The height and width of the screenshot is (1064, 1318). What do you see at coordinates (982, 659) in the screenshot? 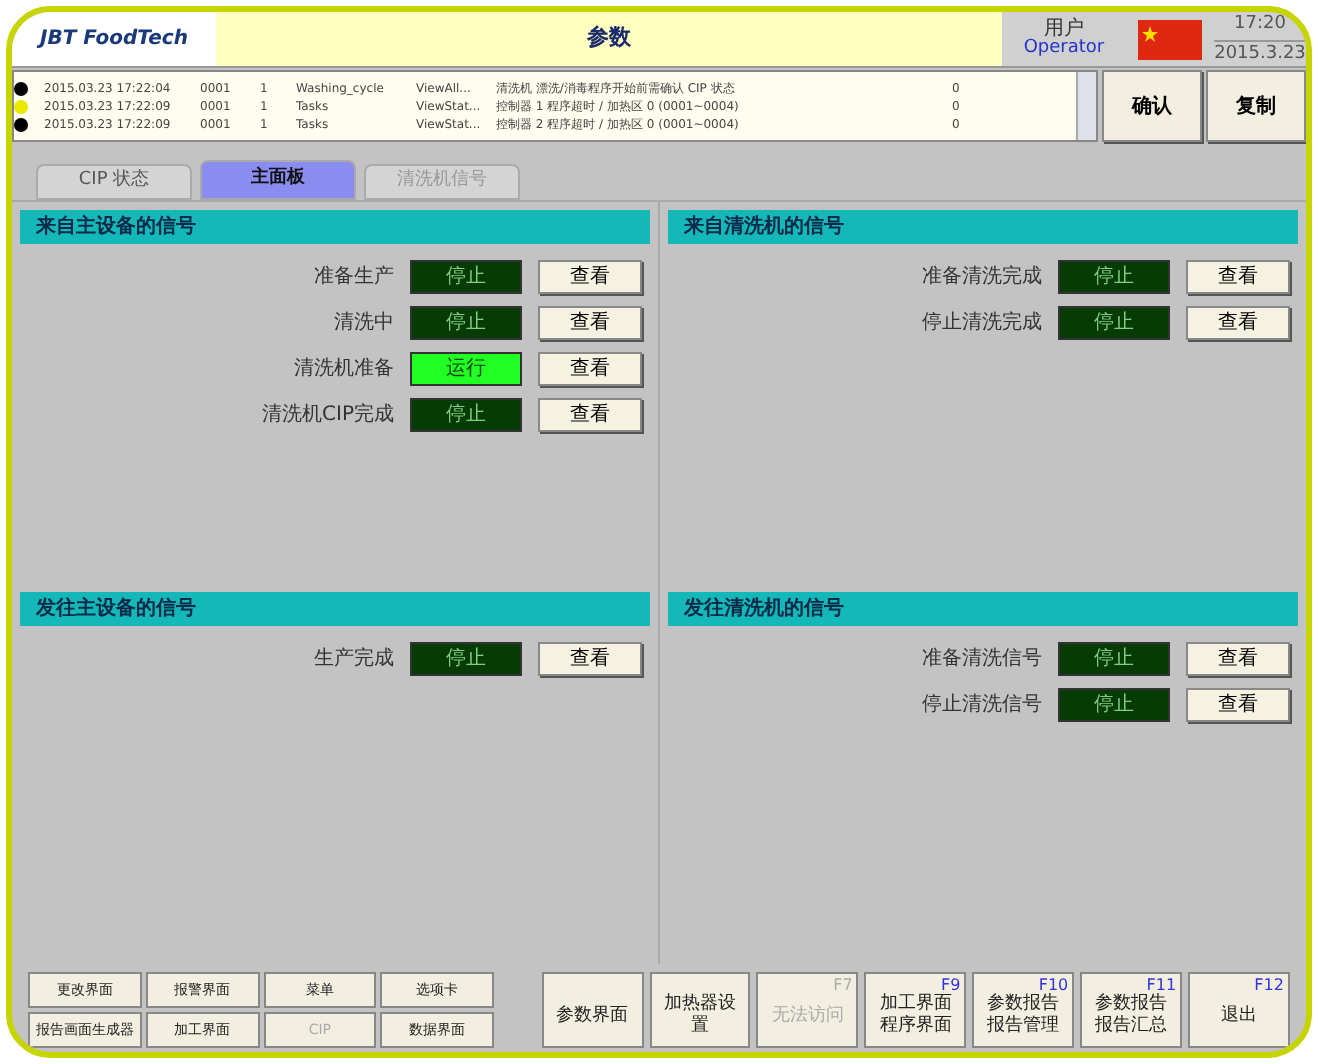
I see `signal-label: 准备清洗信号` at bounding box center [982, 659].